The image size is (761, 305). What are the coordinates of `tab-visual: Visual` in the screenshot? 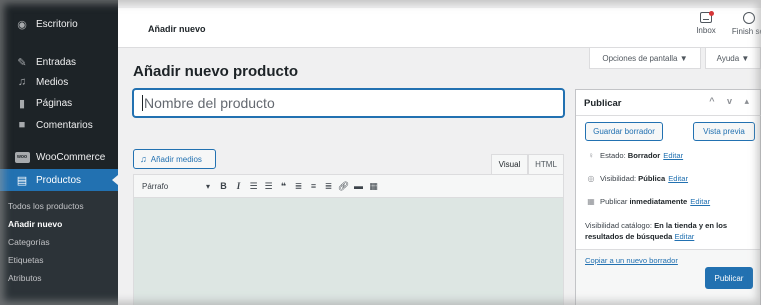 It's located at (509, 164).